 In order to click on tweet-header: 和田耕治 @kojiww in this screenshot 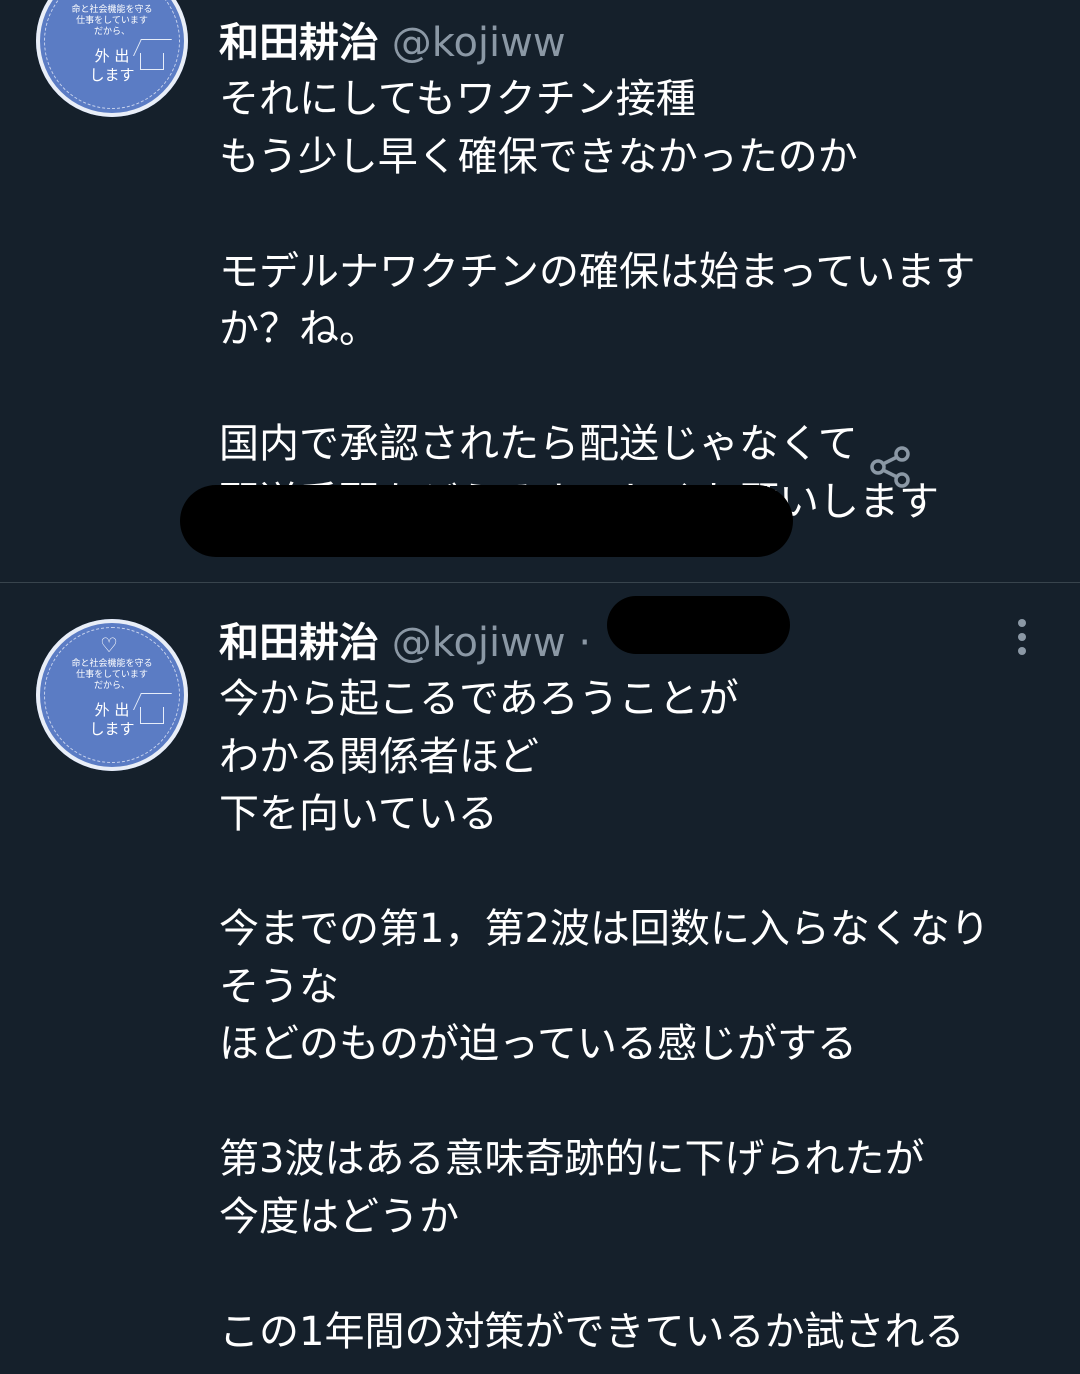, I will do `click(634, 43)`.